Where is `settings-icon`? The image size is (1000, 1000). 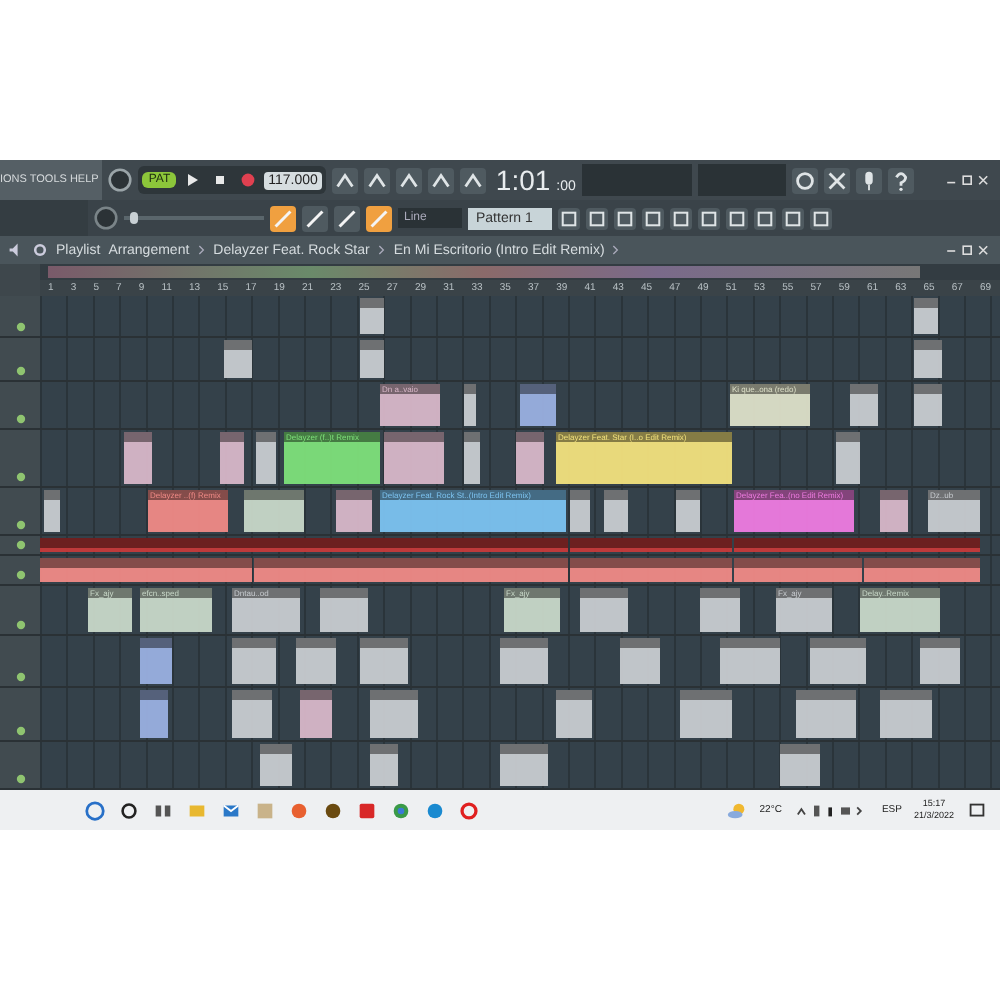 settings-icon is located at coordinates (40, 250).